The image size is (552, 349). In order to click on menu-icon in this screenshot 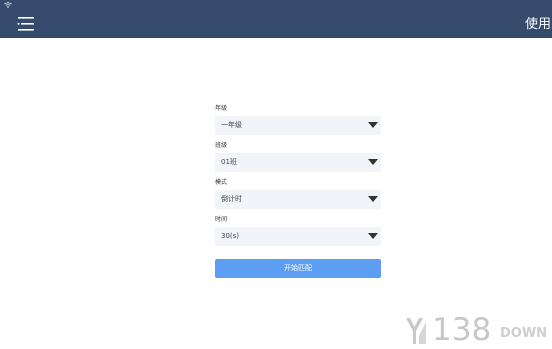, I will do `click(26, 24)`.